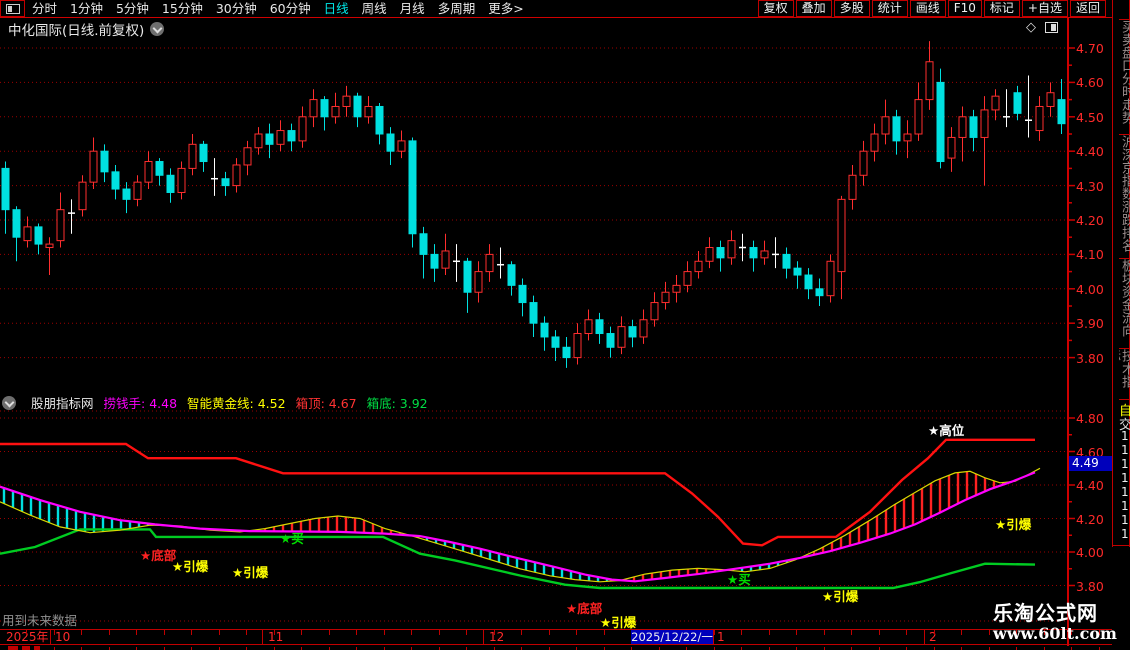 The image size is (1130, 650). I want to click on signal-marker: ★高位, so click(946, 430).